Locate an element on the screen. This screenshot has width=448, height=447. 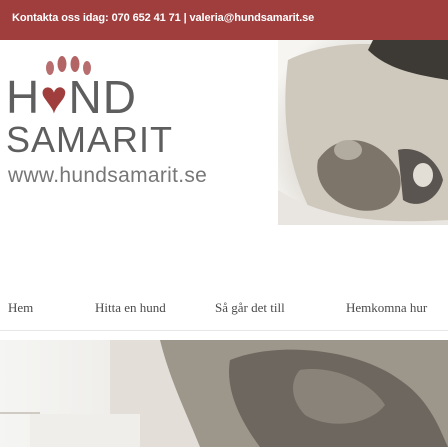
logo-title-end: ND is located at coordinates (102, 97).